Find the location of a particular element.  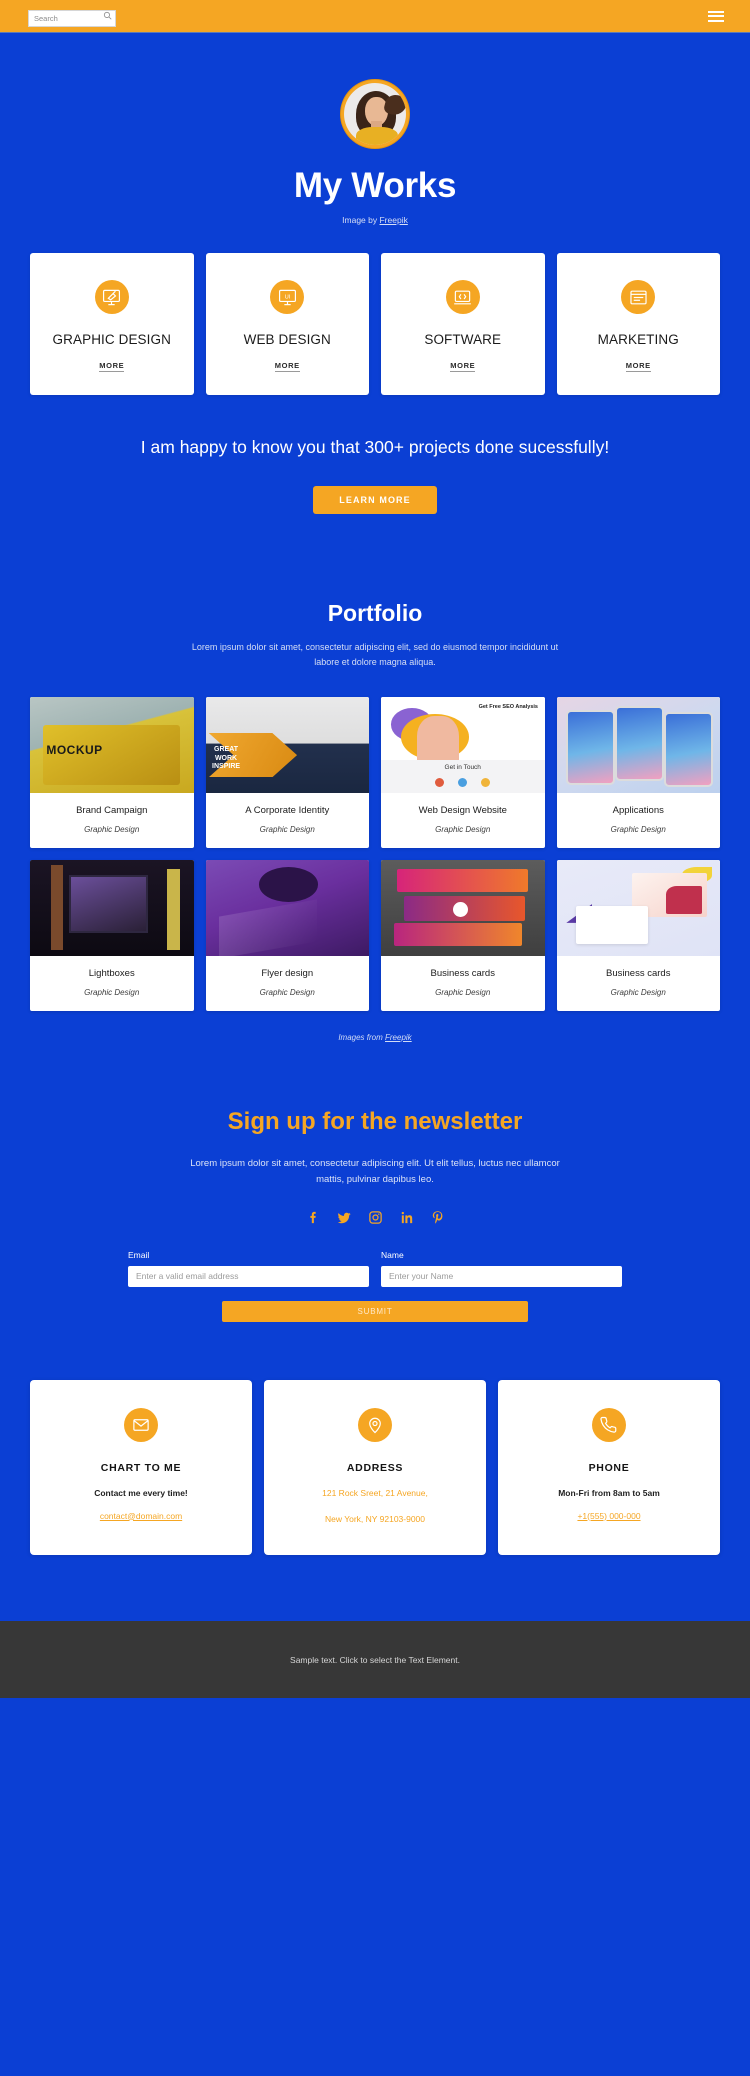

search-input is located at coordinates (72, 18).